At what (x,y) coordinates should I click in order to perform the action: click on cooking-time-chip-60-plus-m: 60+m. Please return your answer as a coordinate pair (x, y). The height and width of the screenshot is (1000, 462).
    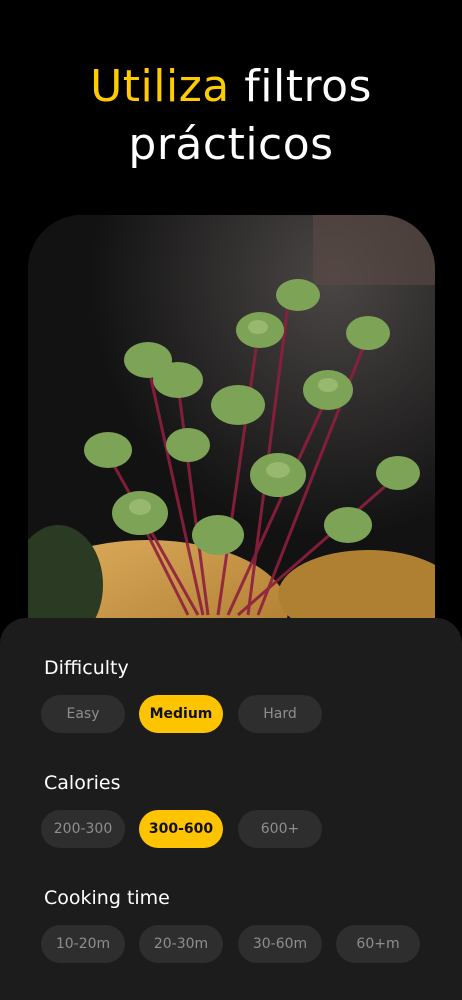
    Looking at the image, I should click on (378, 944).